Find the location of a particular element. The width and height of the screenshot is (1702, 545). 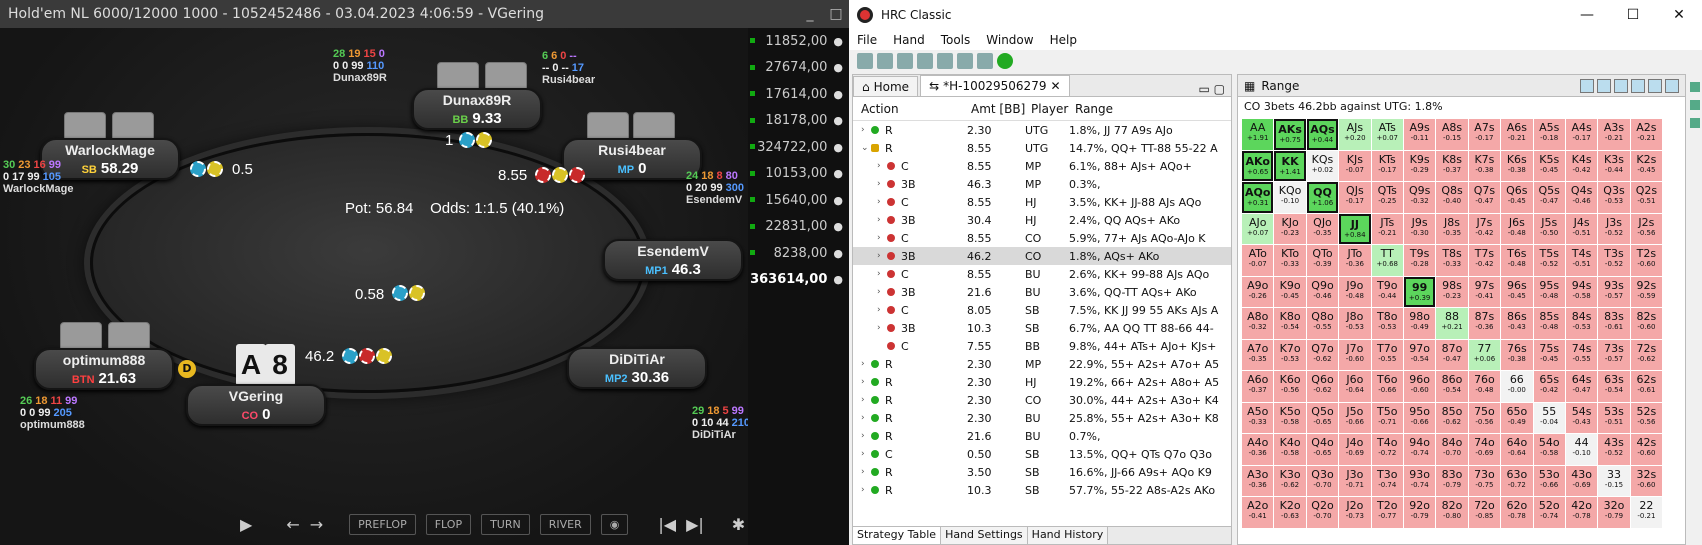

range-cell: 63o -0.72 is located at coordinates (1517, 480).